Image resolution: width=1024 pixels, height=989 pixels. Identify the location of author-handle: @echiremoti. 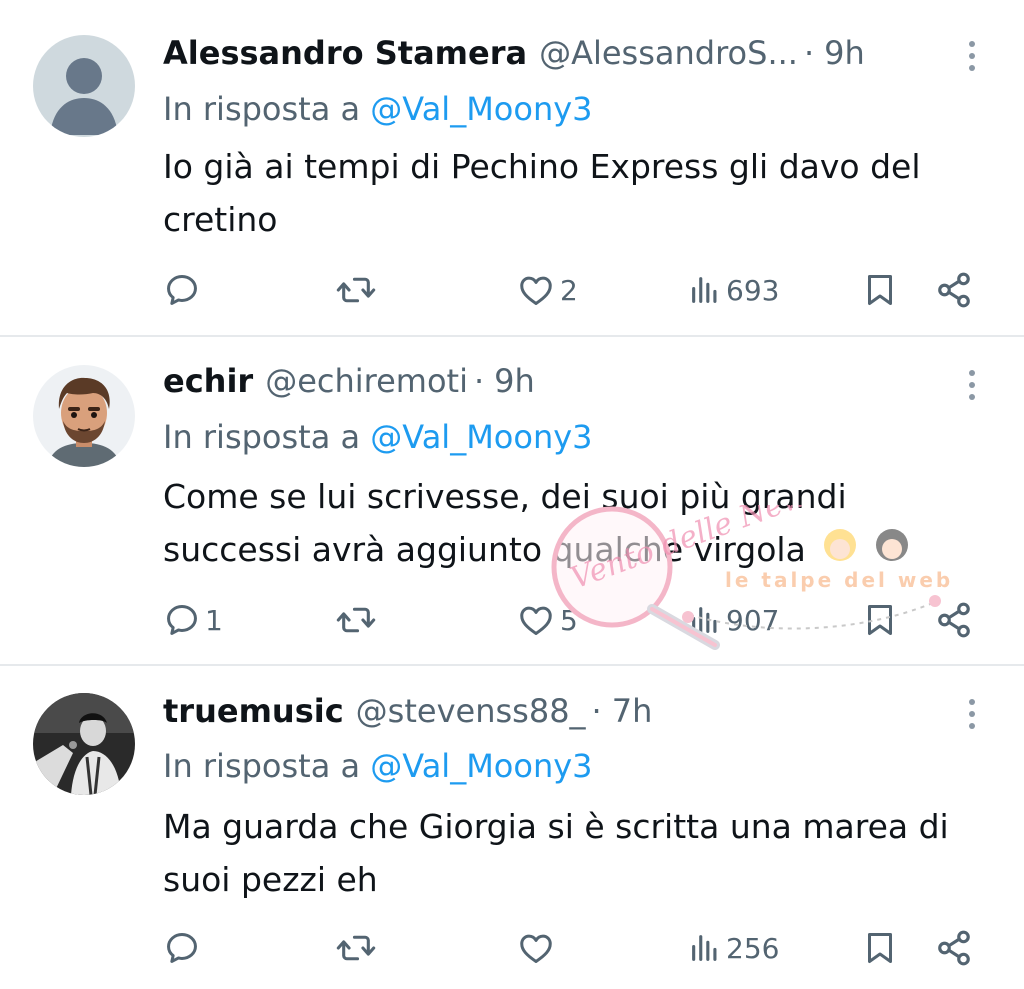
(366, 381).